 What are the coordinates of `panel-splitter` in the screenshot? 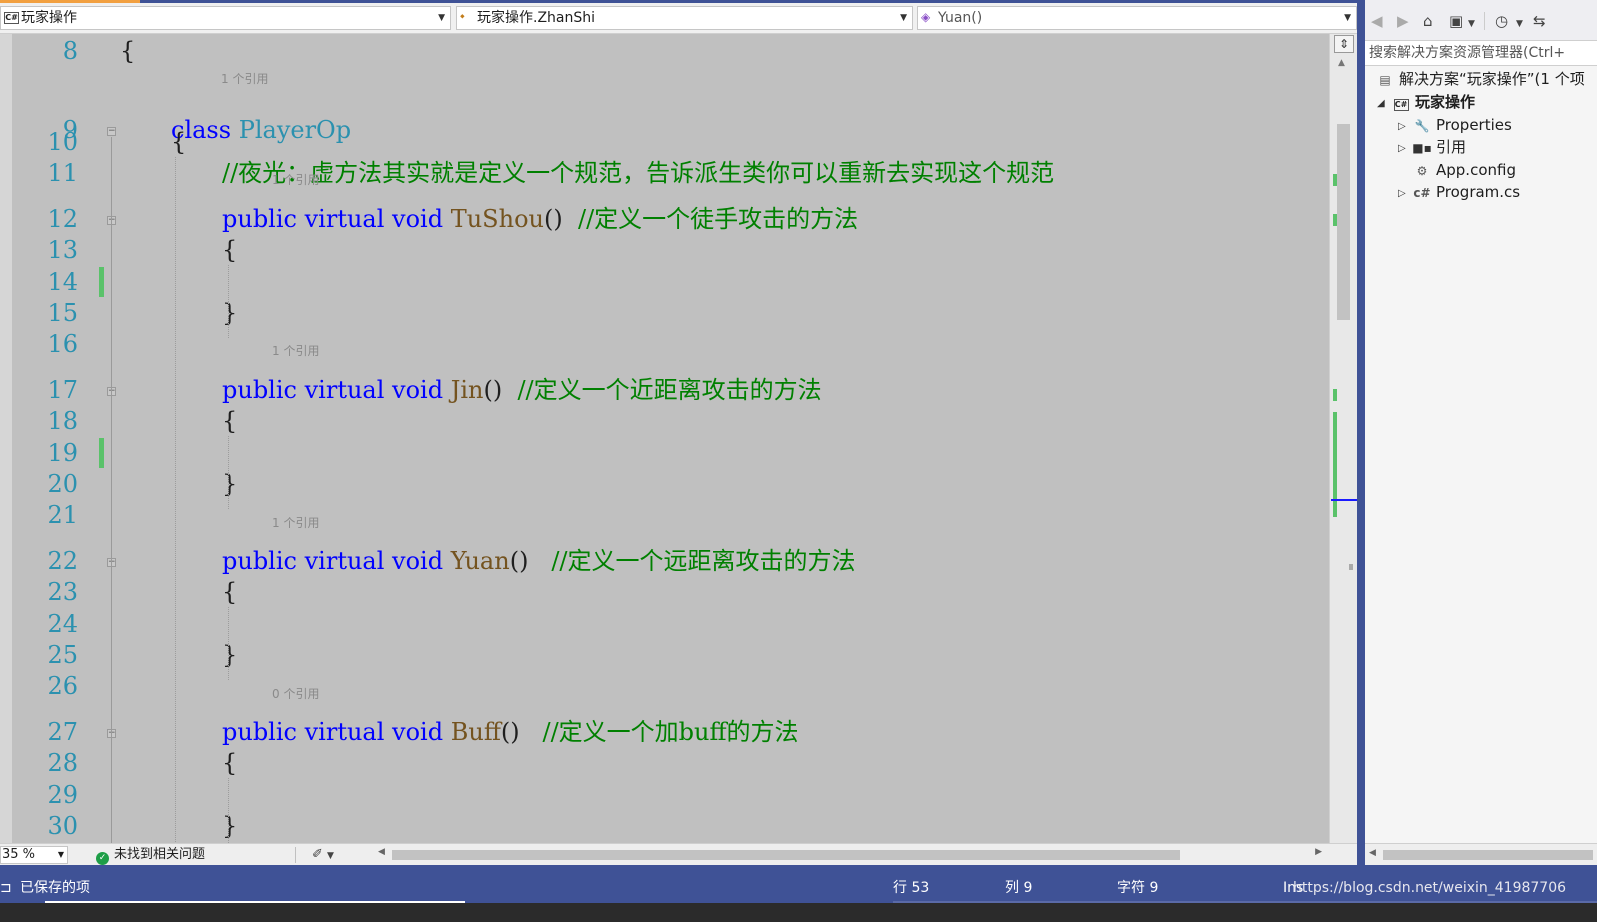 It's located at (1361, 432).